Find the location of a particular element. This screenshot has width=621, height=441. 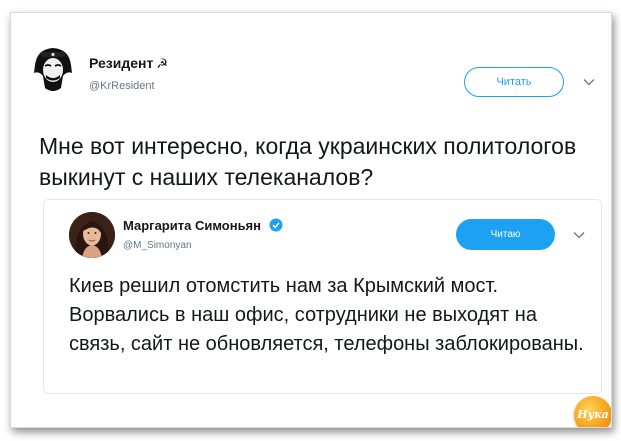

following-button: Читаю is located at coordinates (505, 234).